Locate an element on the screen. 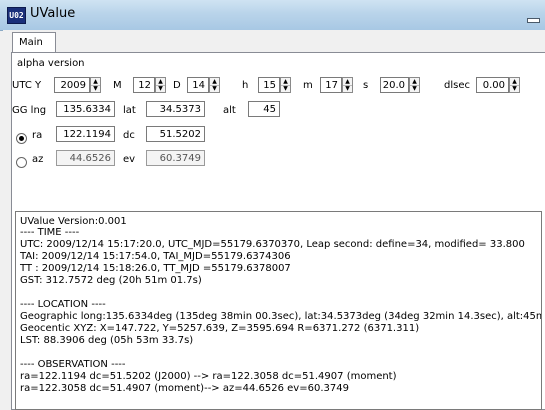 This screenshot has height=410, width=545. utc-y-label: UTC Y is located at coordinates (27, 85).